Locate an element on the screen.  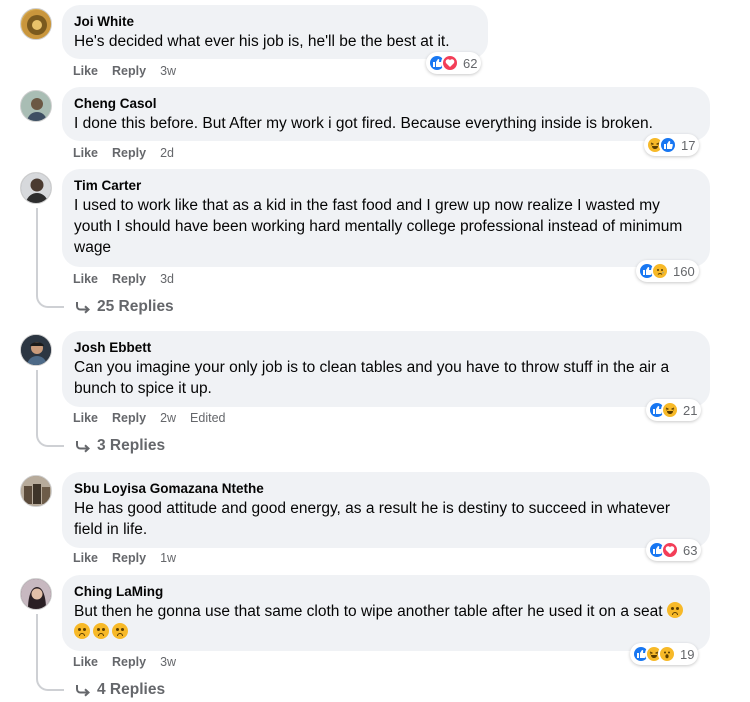
view-replies-link: 4 Replies is located at coordinates (120, 690).